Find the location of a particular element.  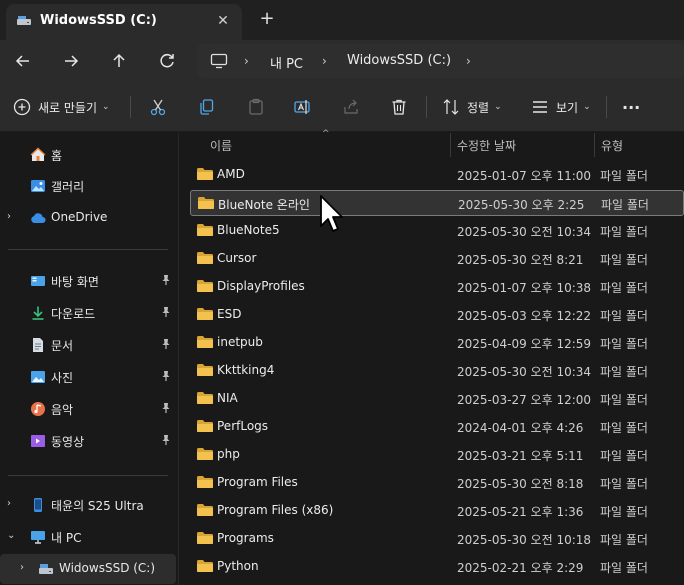

new-tab-button: + is located at coordinates (267, 19).